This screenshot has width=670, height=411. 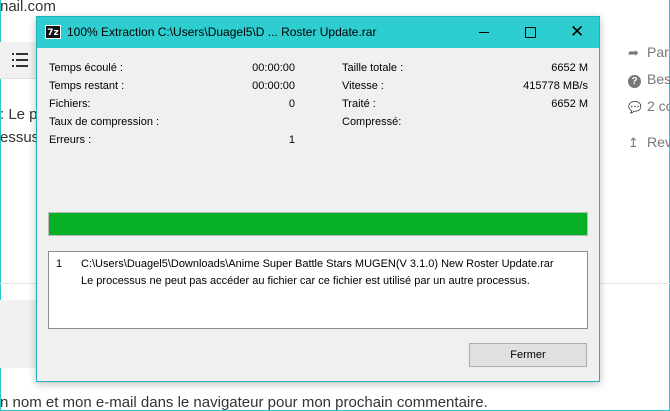 What do you see at coordinates (528, 355) in the screenshot?
I see `close-button: Fermer` at bounding box center [528, 355].